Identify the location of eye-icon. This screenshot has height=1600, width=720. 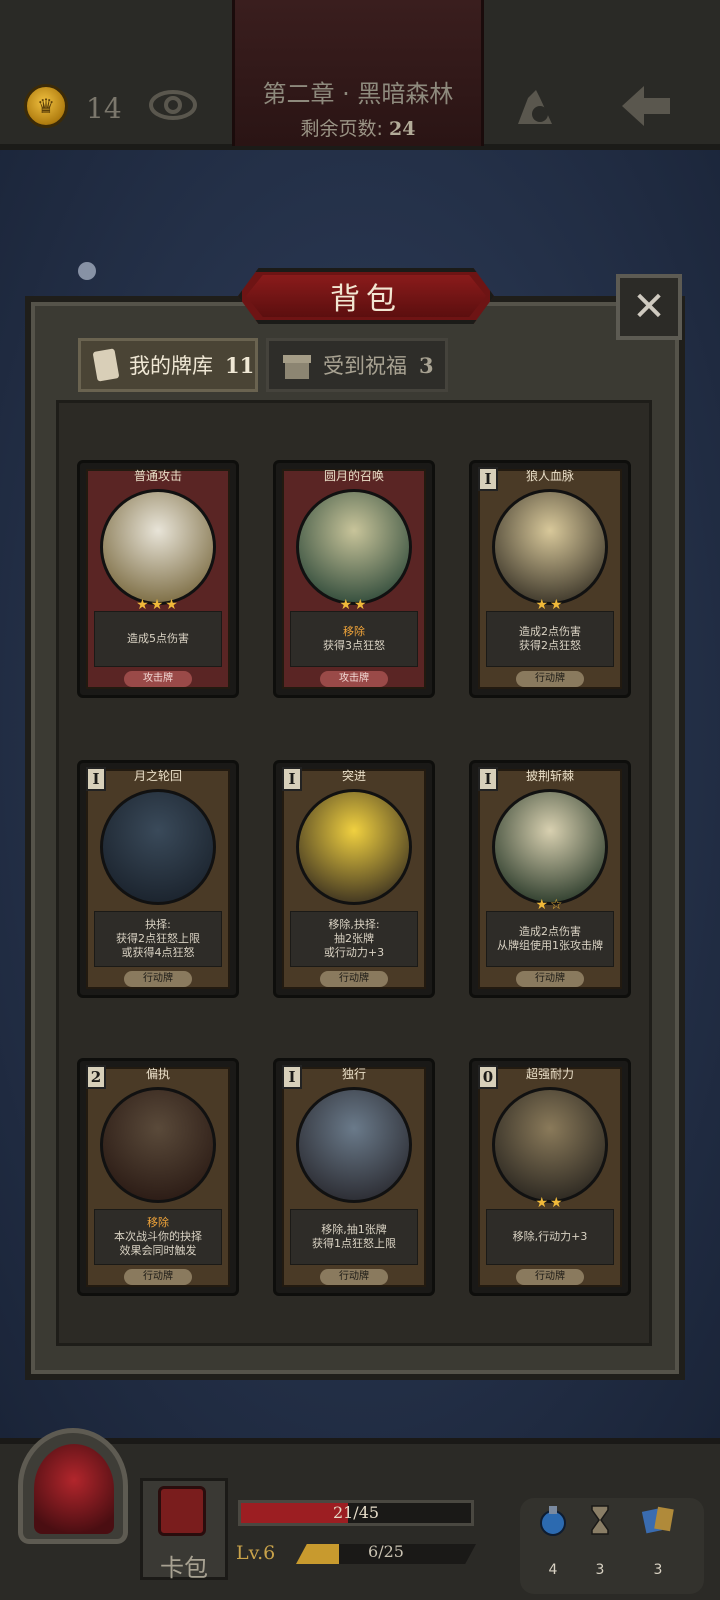
(173, 105).